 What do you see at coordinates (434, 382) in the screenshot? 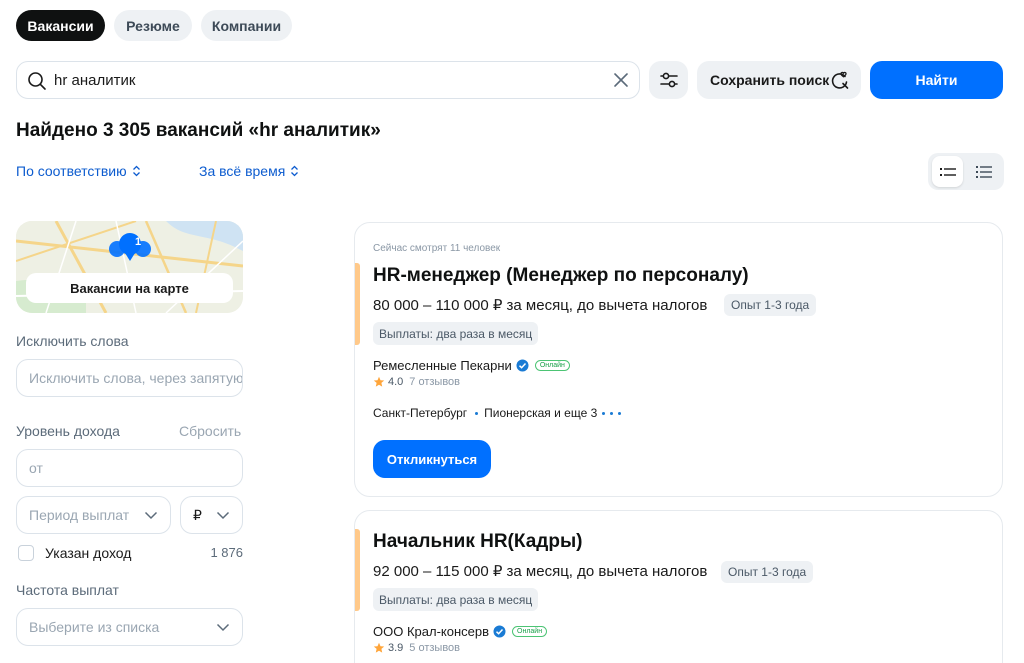
I see `reviews-link: 7 отзывов` at bounding box center [434, 382].